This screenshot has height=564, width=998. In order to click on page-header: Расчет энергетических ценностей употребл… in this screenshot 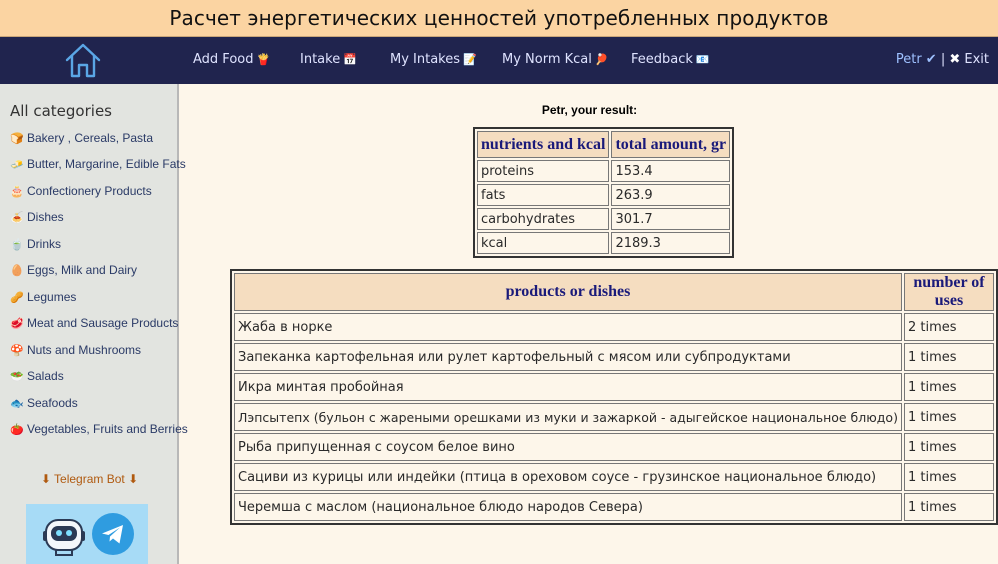, I will do `click(499, 18)`.